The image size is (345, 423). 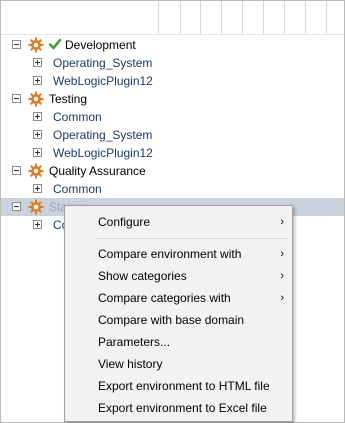 What do you see at coordinates (55, 44) in the screenshot?
I see `checkmark-icon` at bounding box center [55, 44].